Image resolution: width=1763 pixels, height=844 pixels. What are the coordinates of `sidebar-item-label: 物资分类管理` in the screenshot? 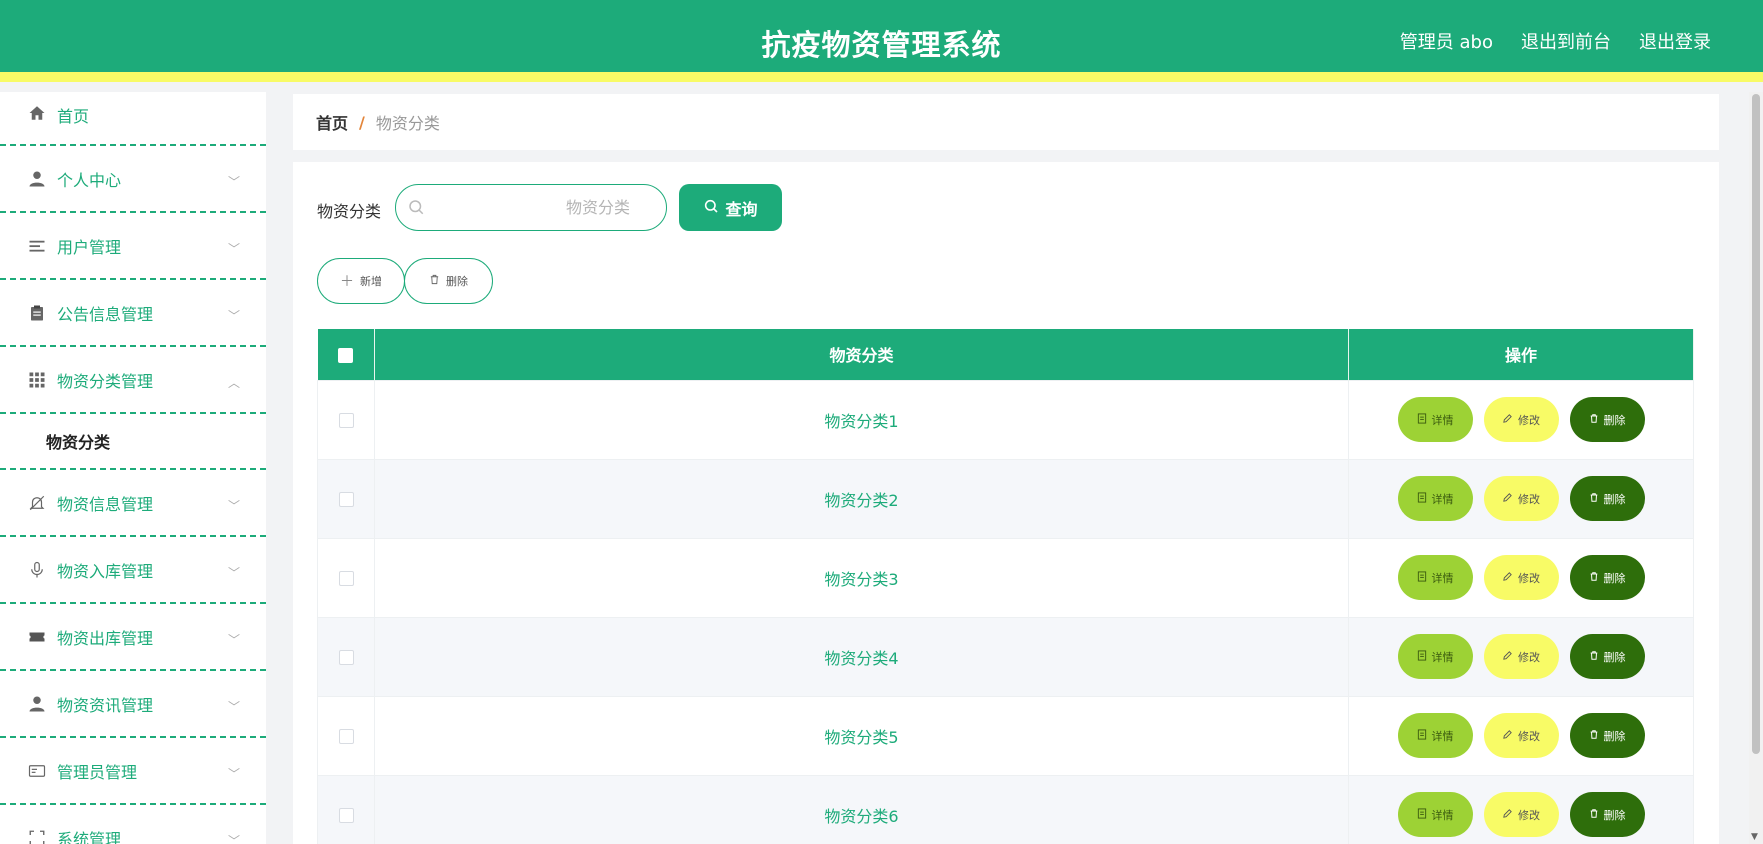 It's located at (105, 381).